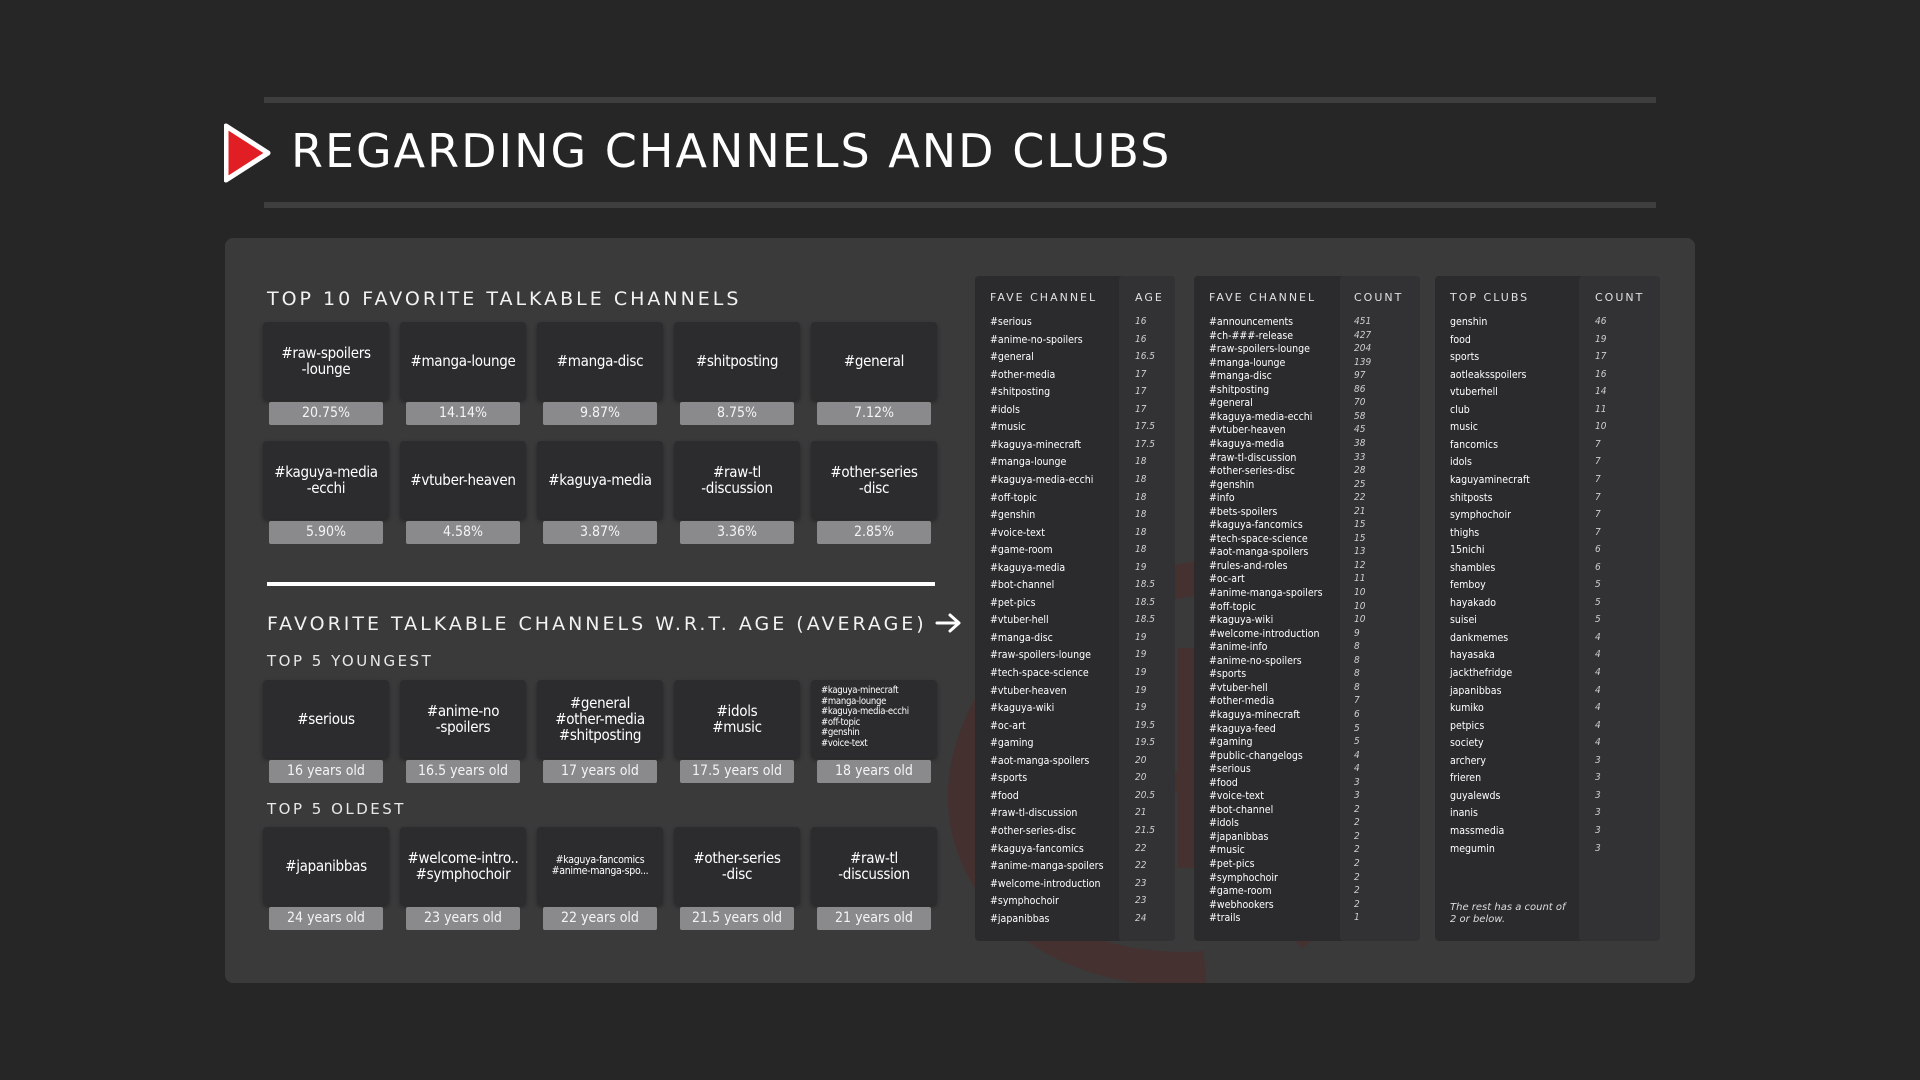  Describe the element at coordinates (326, 532) in the screenshot. I see `channel-stat: 5.90%` at that location.